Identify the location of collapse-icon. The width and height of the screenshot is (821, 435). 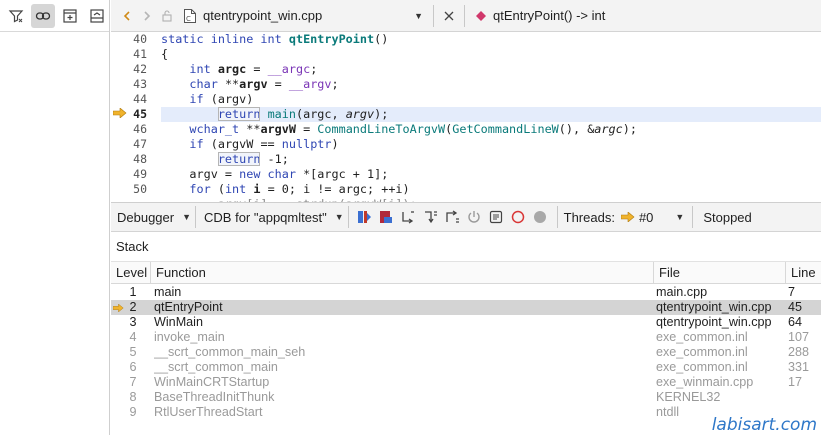
(97, 15).